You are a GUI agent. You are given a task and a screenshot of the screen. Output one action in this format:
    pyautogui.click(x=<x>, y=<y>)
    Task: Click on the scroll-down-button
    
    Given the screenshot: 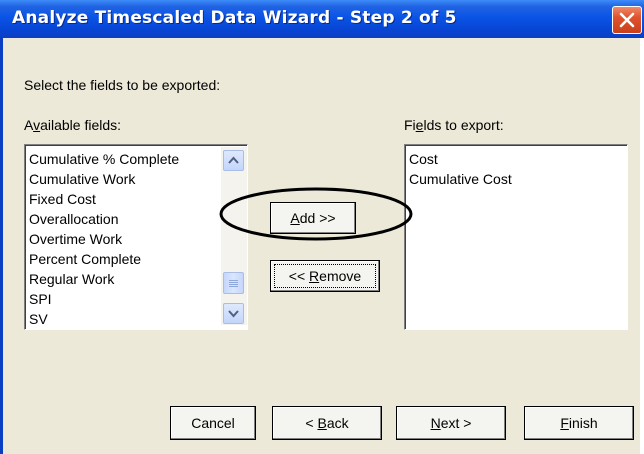 What is the action you would take?
    pyautogui.click(x=233, y=313)
    